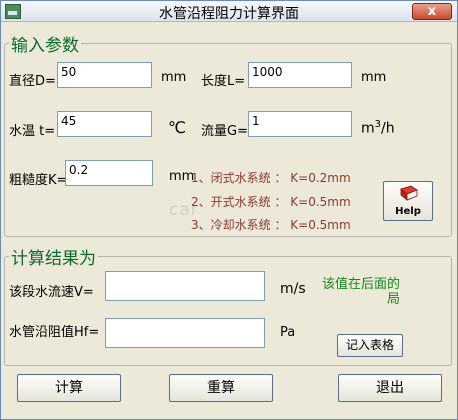 The height and width of the screenshot is (420, 458). I want to click on resistance-label: 水管沿阻值Hf=, so click(54, 332).